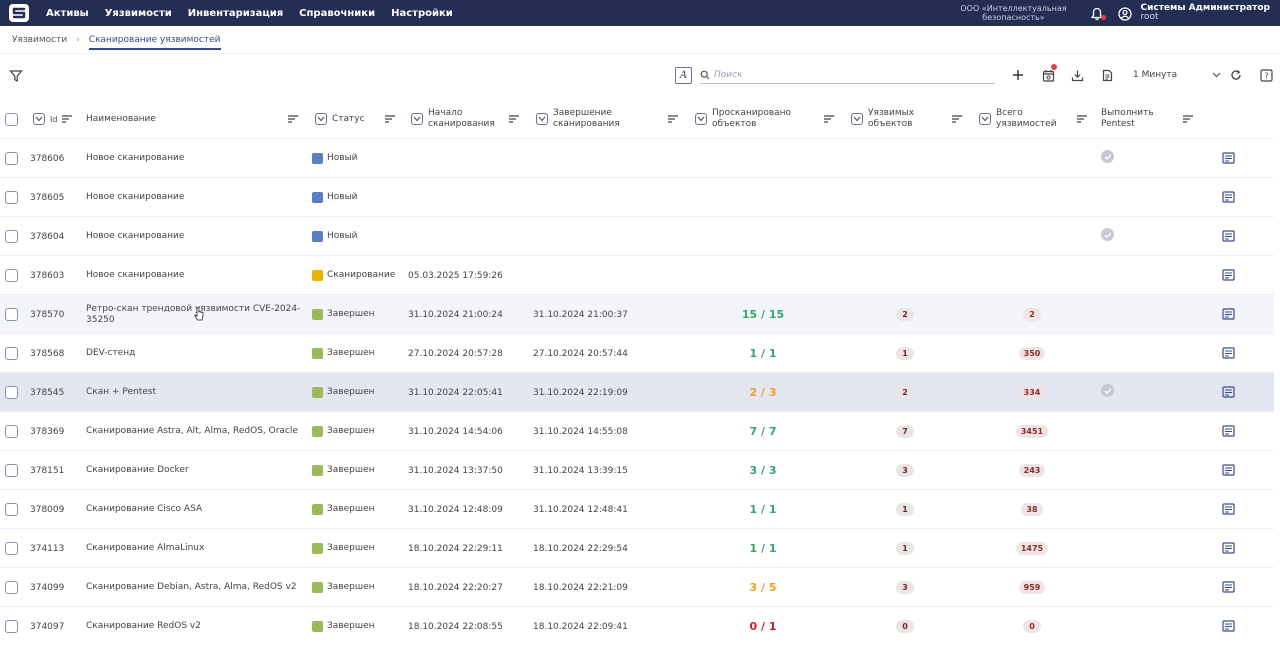  I want to click on user-info: Системы Администратор root, so click(1205, 13).